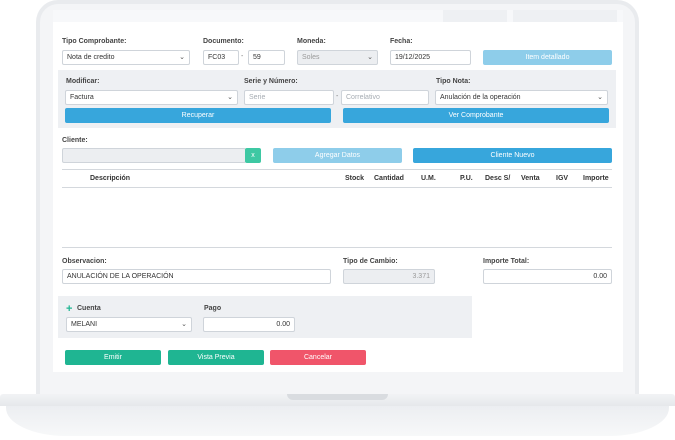 This screenshot has width=675, height=440. What do you see at coordinates (498, 178) in the screenshot?
I see `col-desc: Desc S/` at bounding box center [498, 178].